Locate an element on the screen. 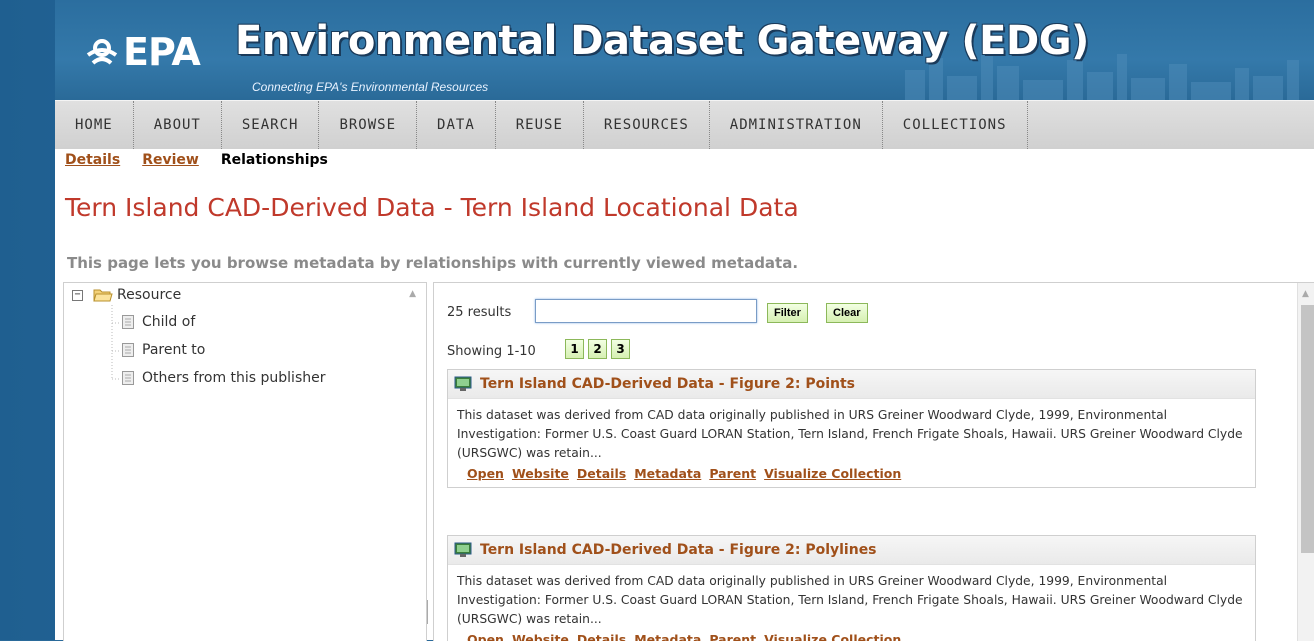 The width and height of the screenshot is (1314, 641). filter-button: Filter is located at coordinates (787, 313).